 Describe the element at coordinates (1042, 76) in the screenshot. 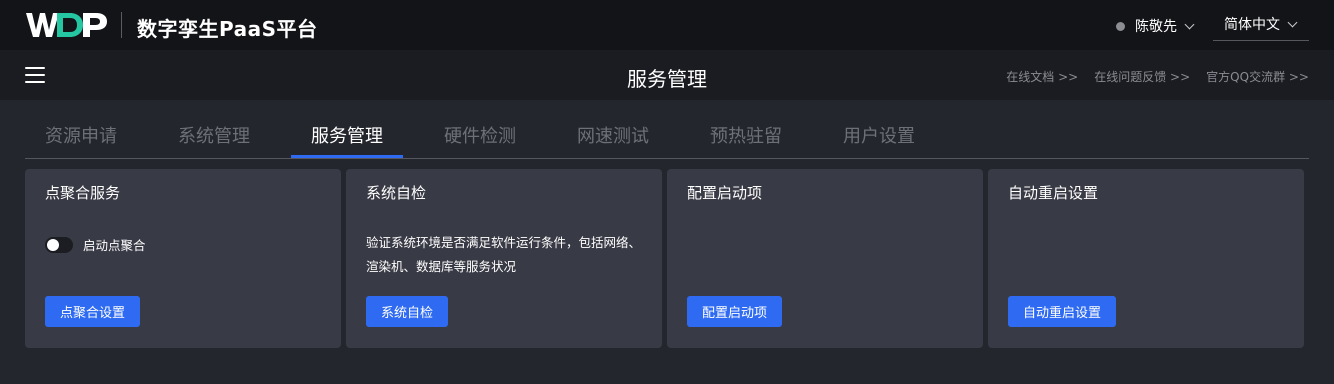

I see `online-docs-link: 在线文档 >>` at that location.